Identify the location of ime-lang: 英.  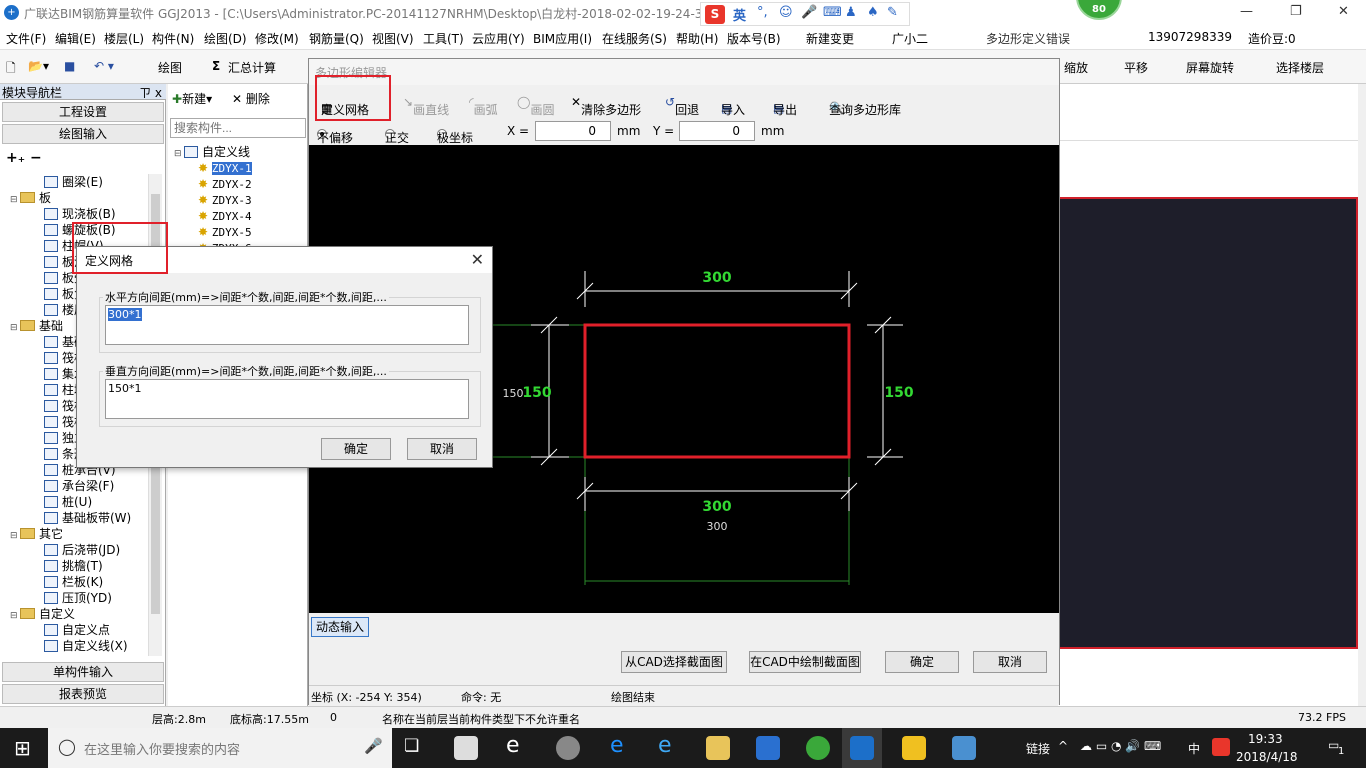
(739, 14).